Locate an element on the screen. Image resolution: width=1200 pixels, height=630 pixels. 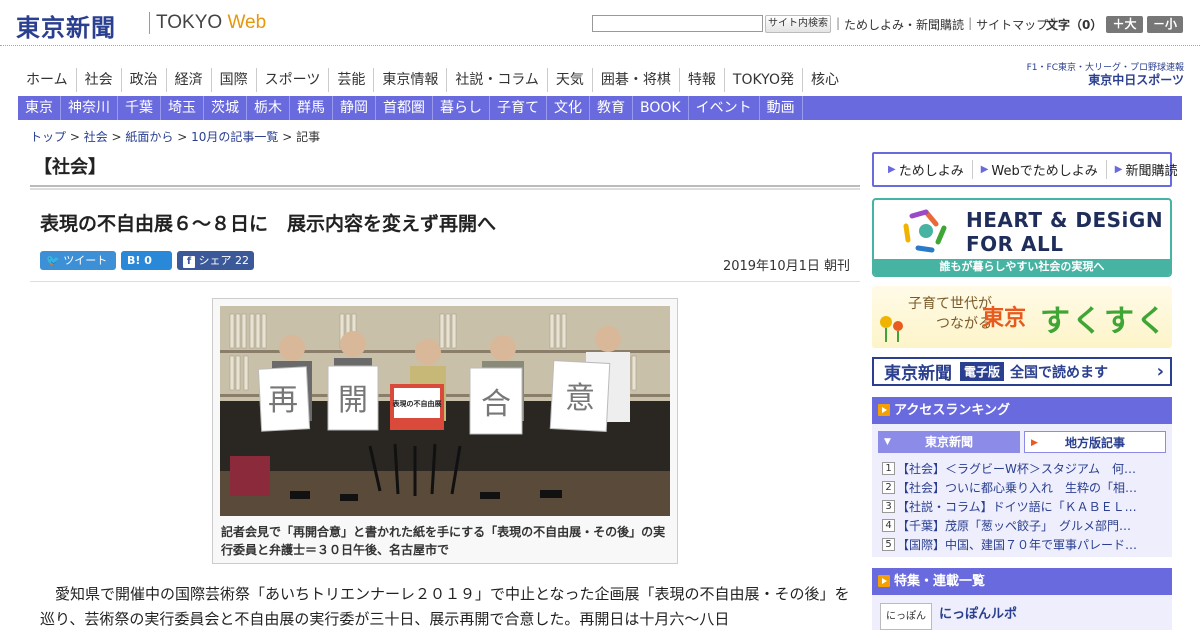
nav-home: ホーム is located at coordinates (47, 80).